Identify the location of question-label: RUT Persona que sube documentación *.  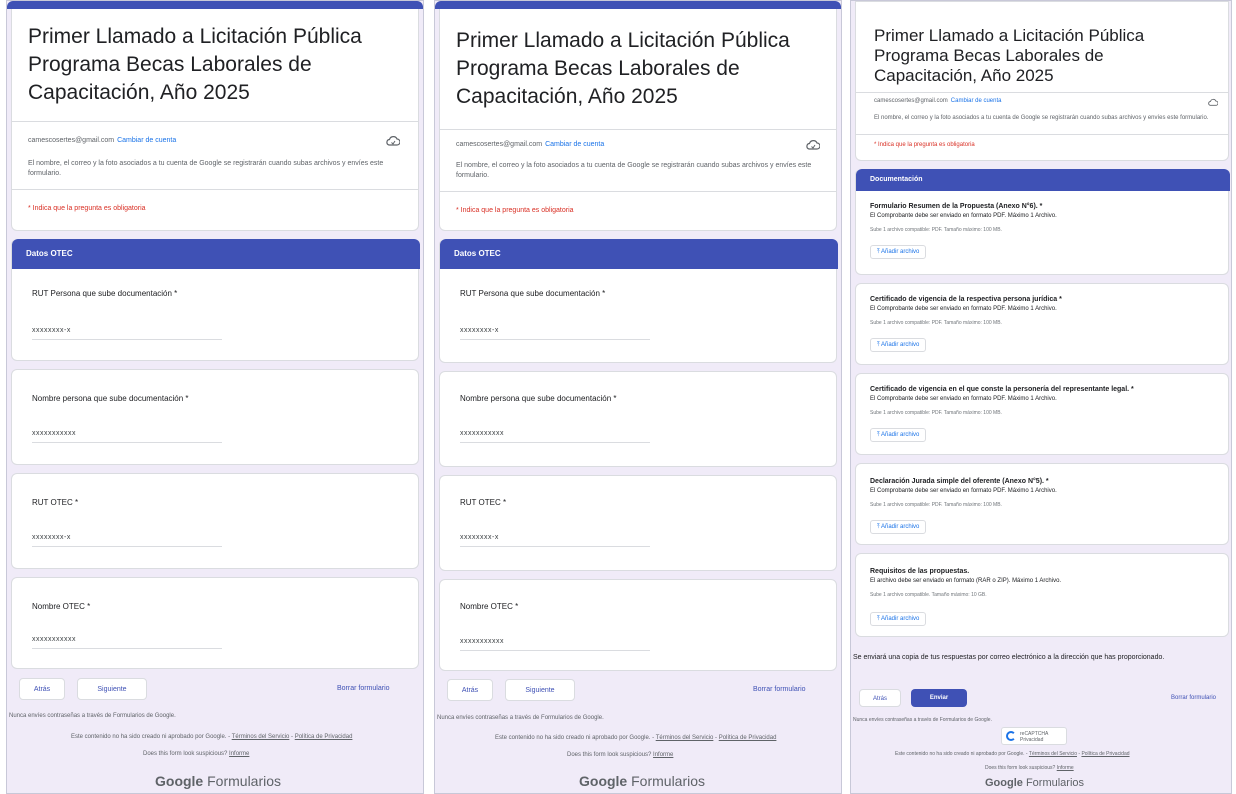
(533, 293).